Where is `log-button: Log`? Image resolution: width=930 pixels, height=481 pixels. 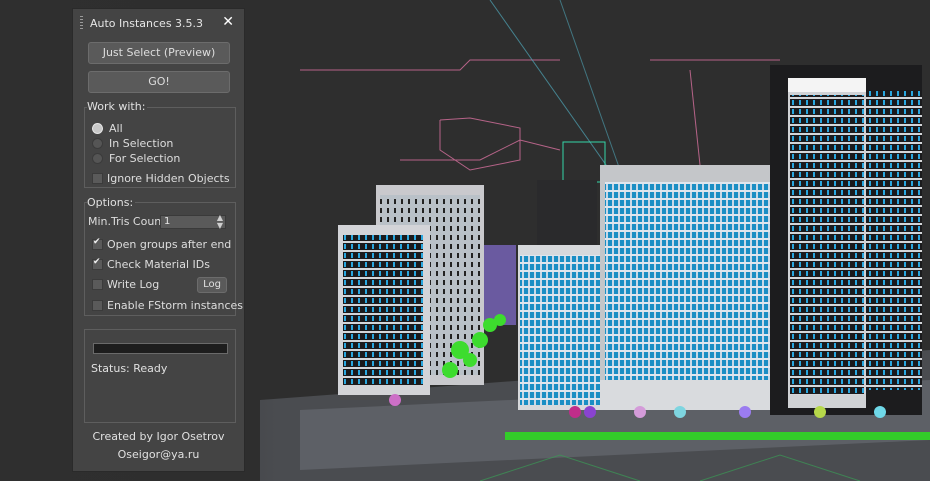
log-button: Log is located at coordinates (212, 285).